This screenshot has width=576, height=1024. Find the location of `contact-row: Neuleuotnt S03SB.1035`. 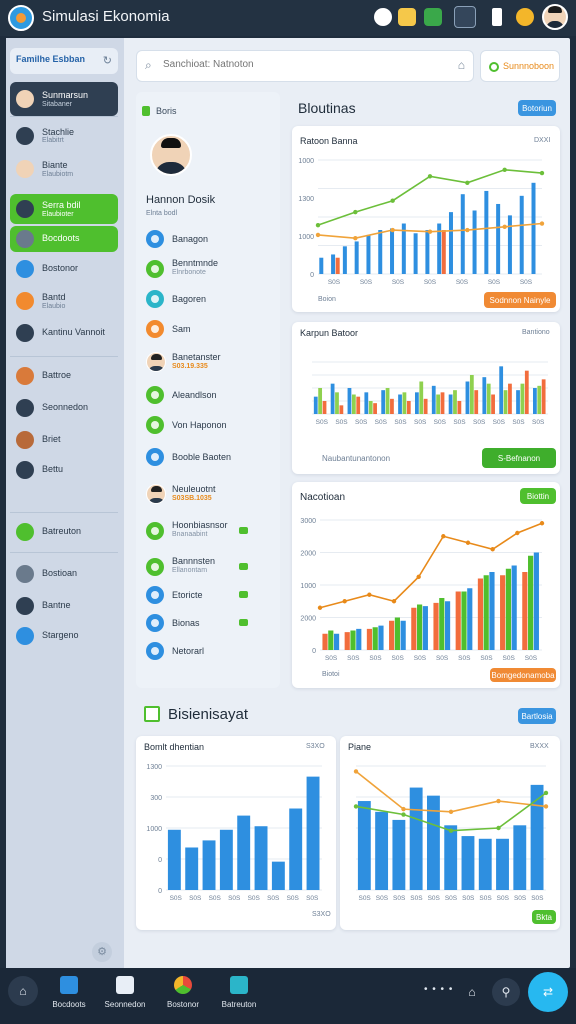

contact-row: Neuleuotnt S03SB.1035 is located at coordinates (211, 495).